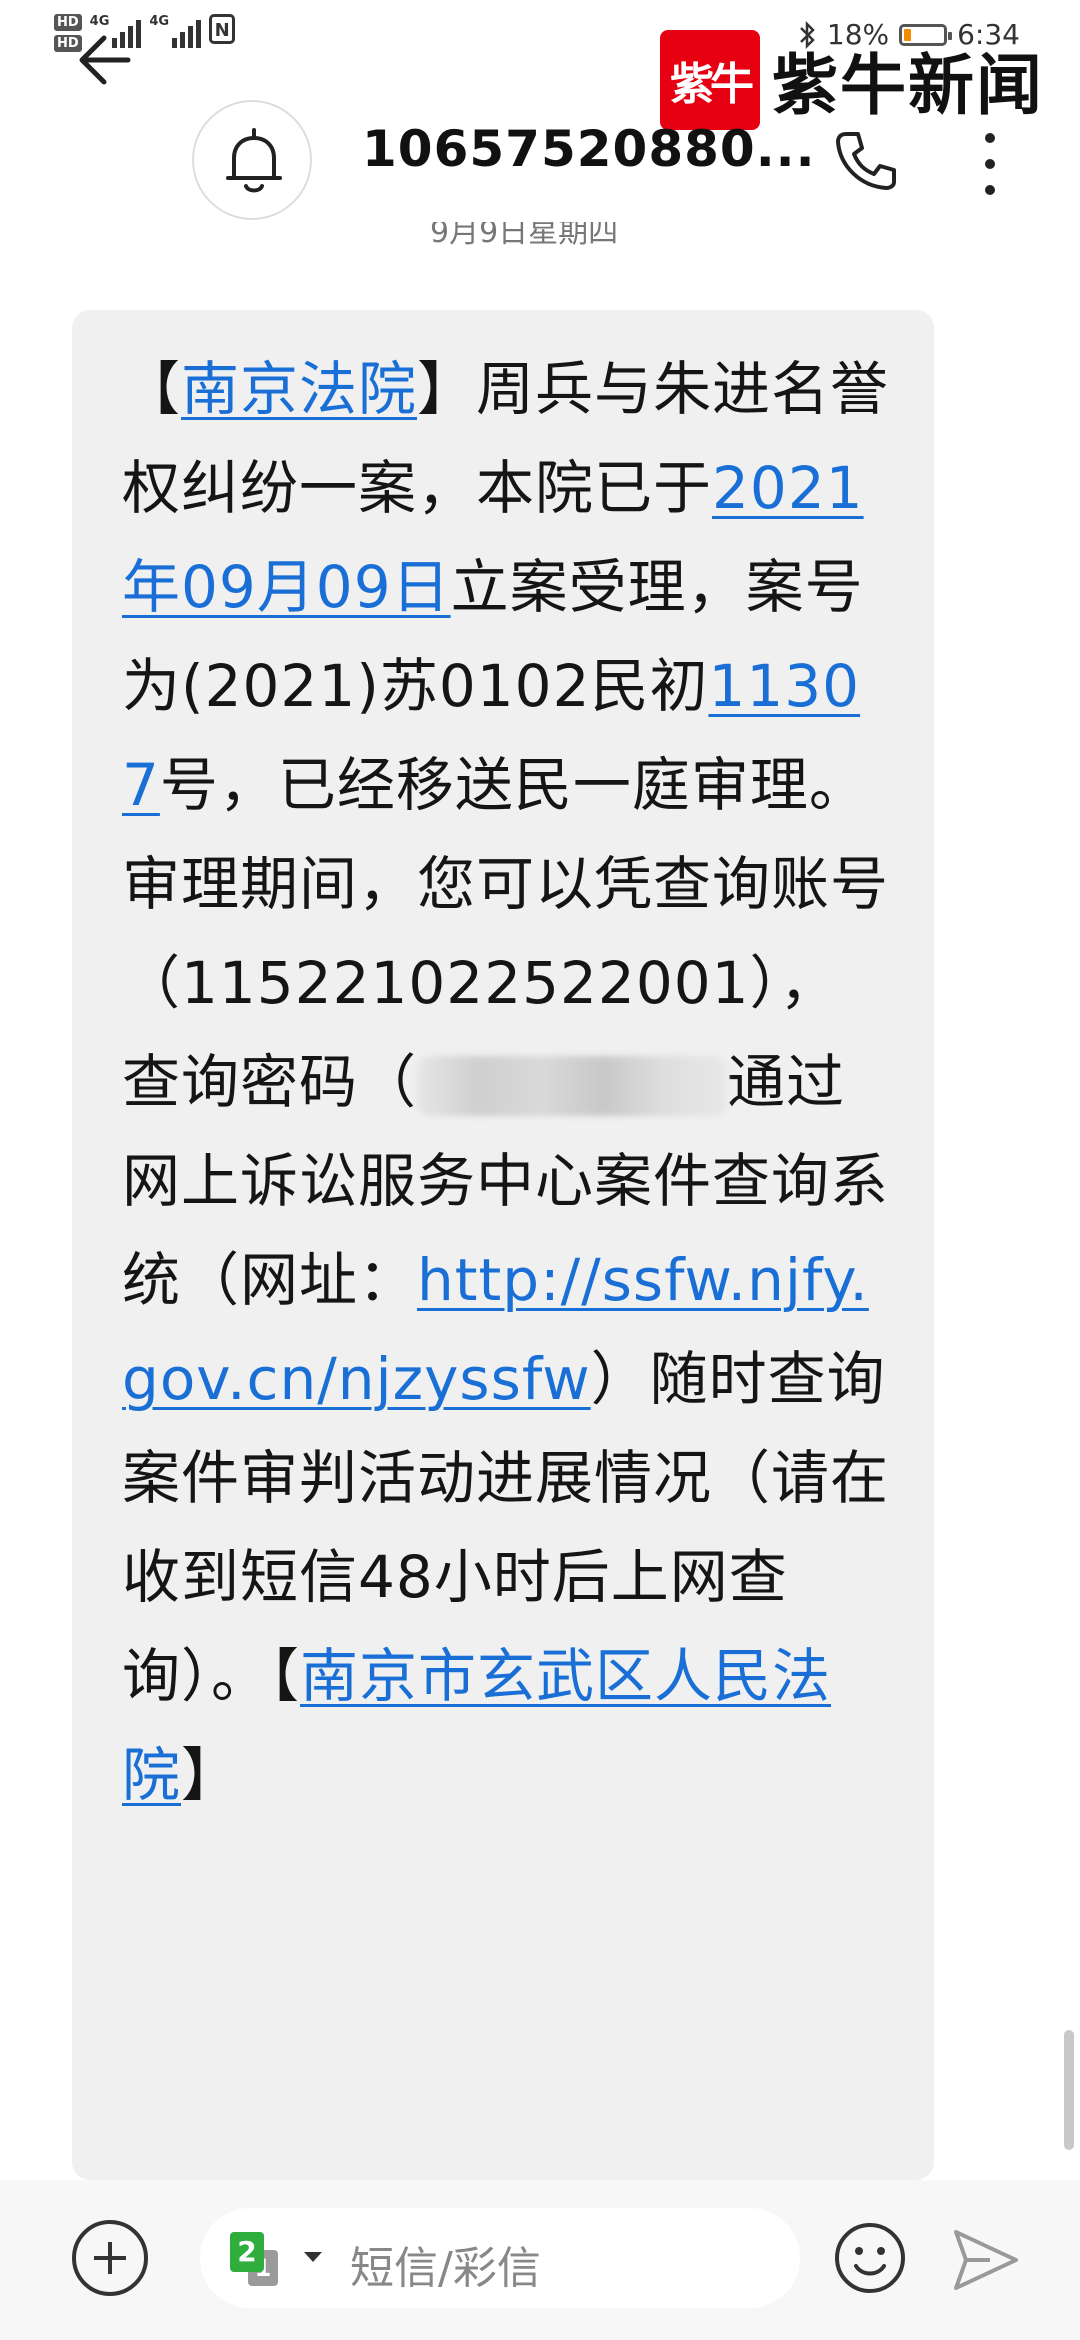 Image resolution: width=1080 pixels, height=2340 pixels. Describe the element at coordinates (908, 85) in the screenshot. I see `ziniu-logo-text: 紫牛新闻` at that location.